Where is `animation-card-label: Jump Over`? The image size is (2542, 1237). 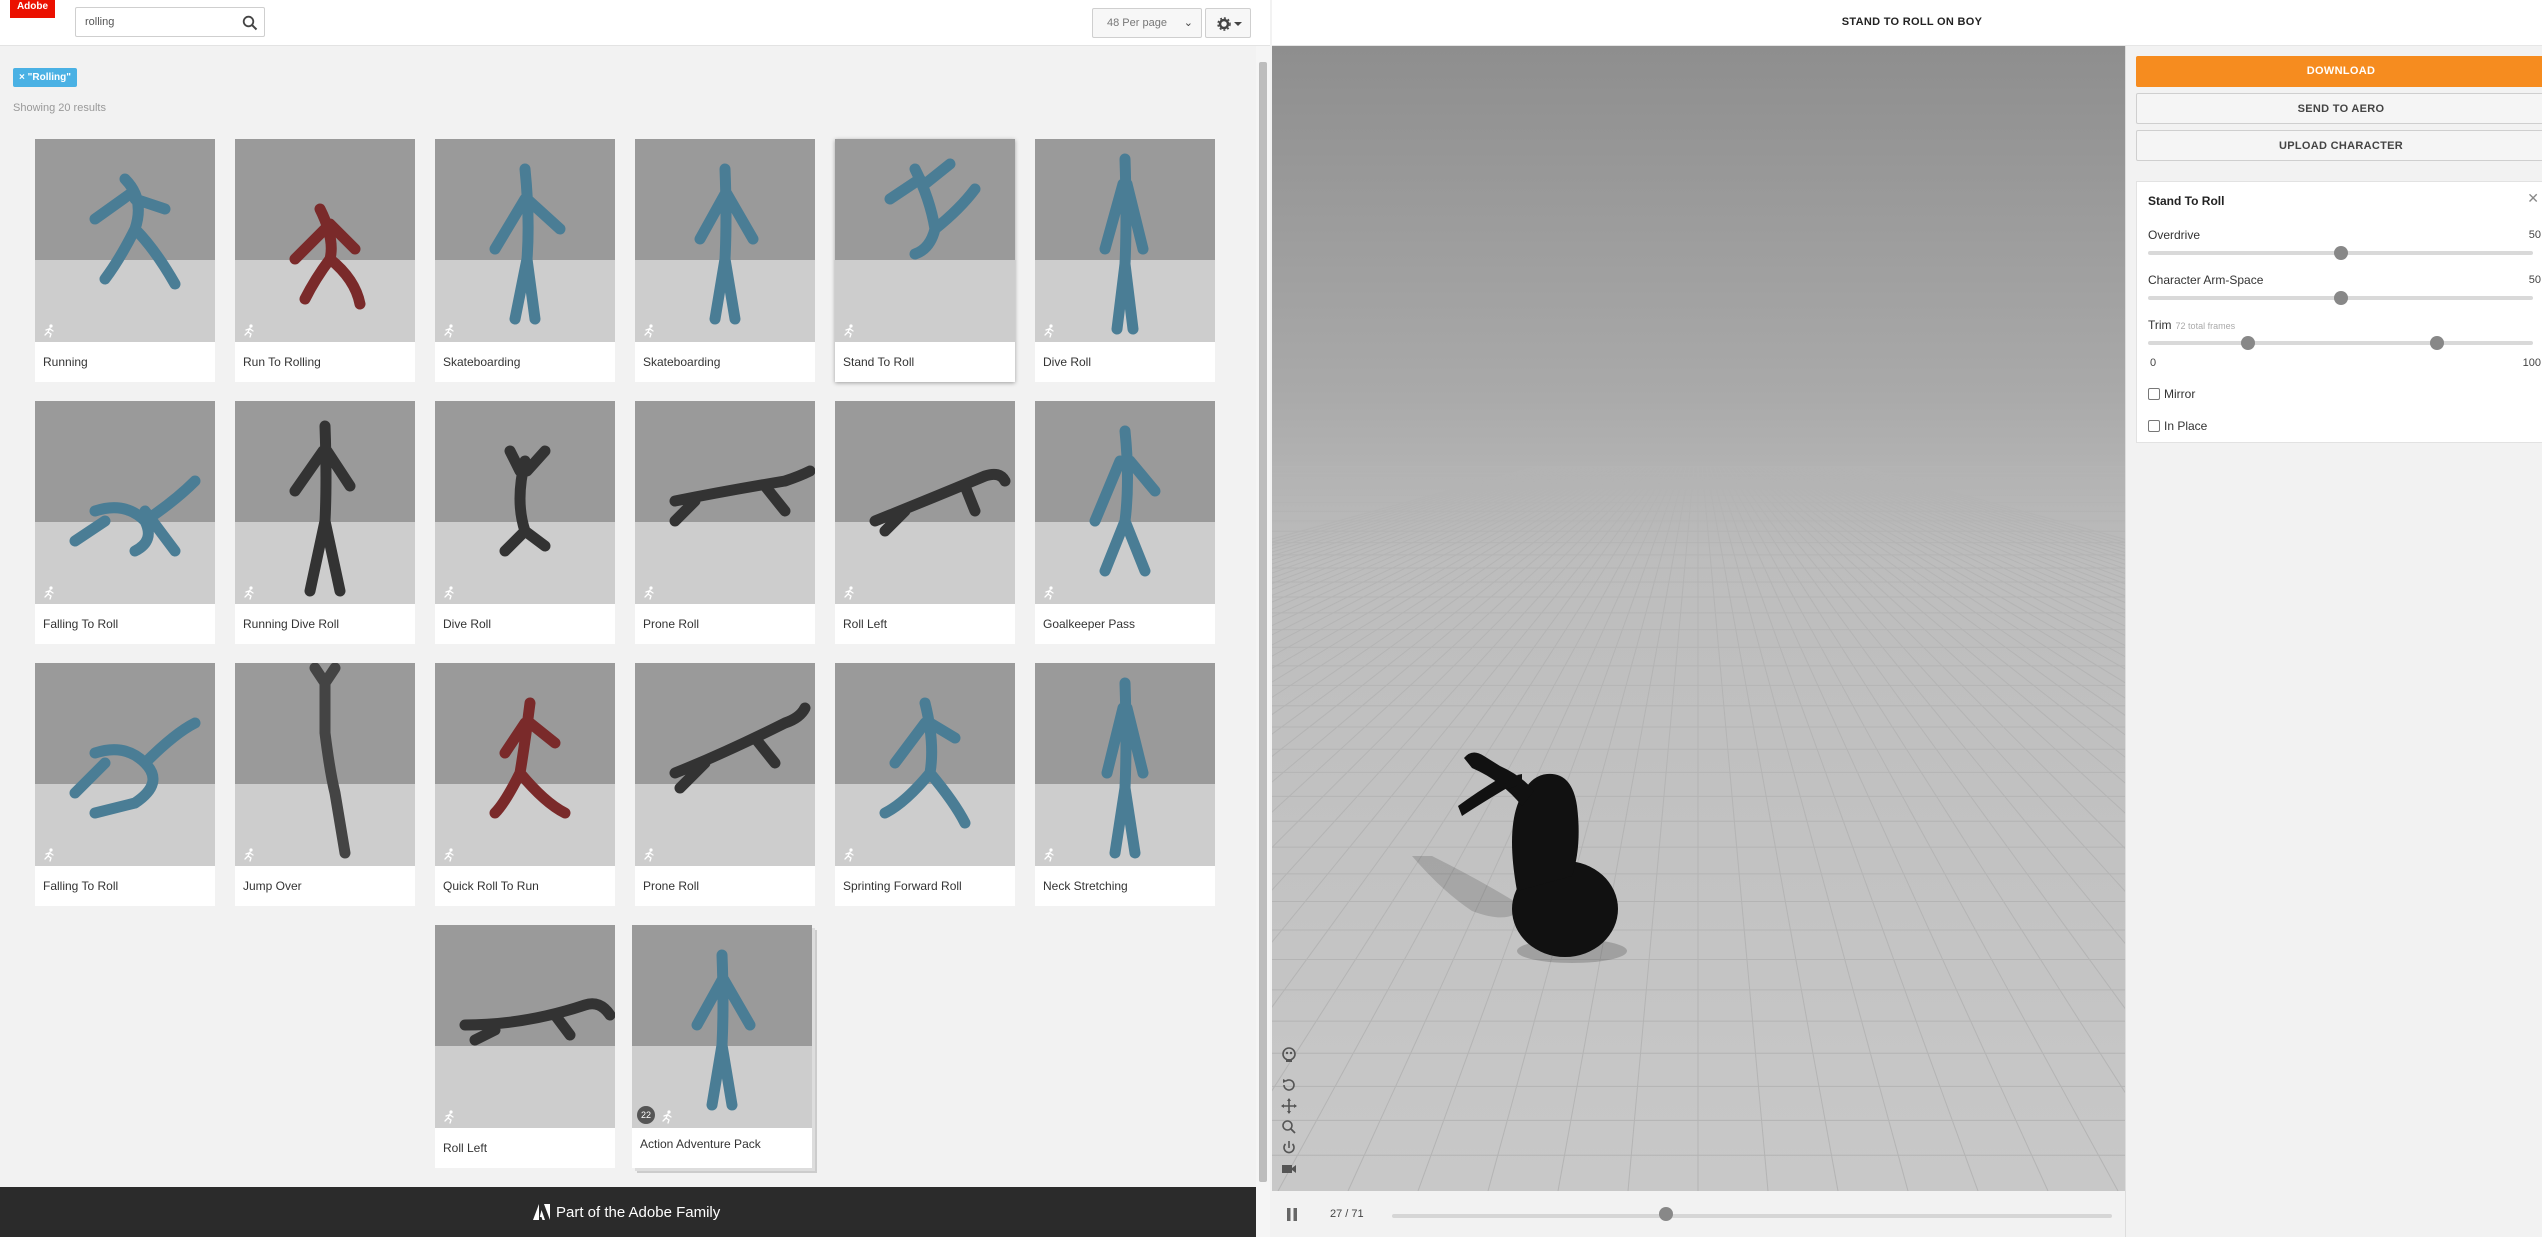 animation-card-label: Jump Over is located at coordinates (272, 886).